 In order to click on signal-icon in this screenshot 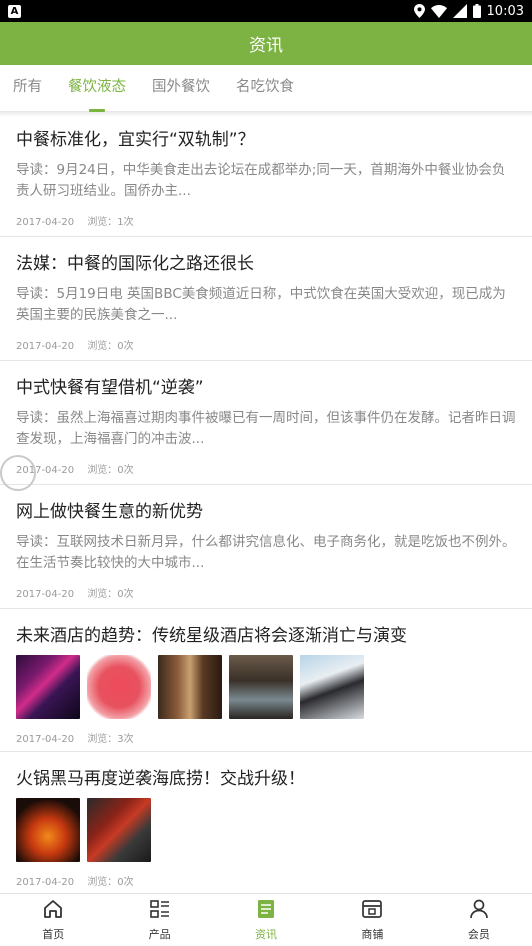, I will do `click(459, 11)`.